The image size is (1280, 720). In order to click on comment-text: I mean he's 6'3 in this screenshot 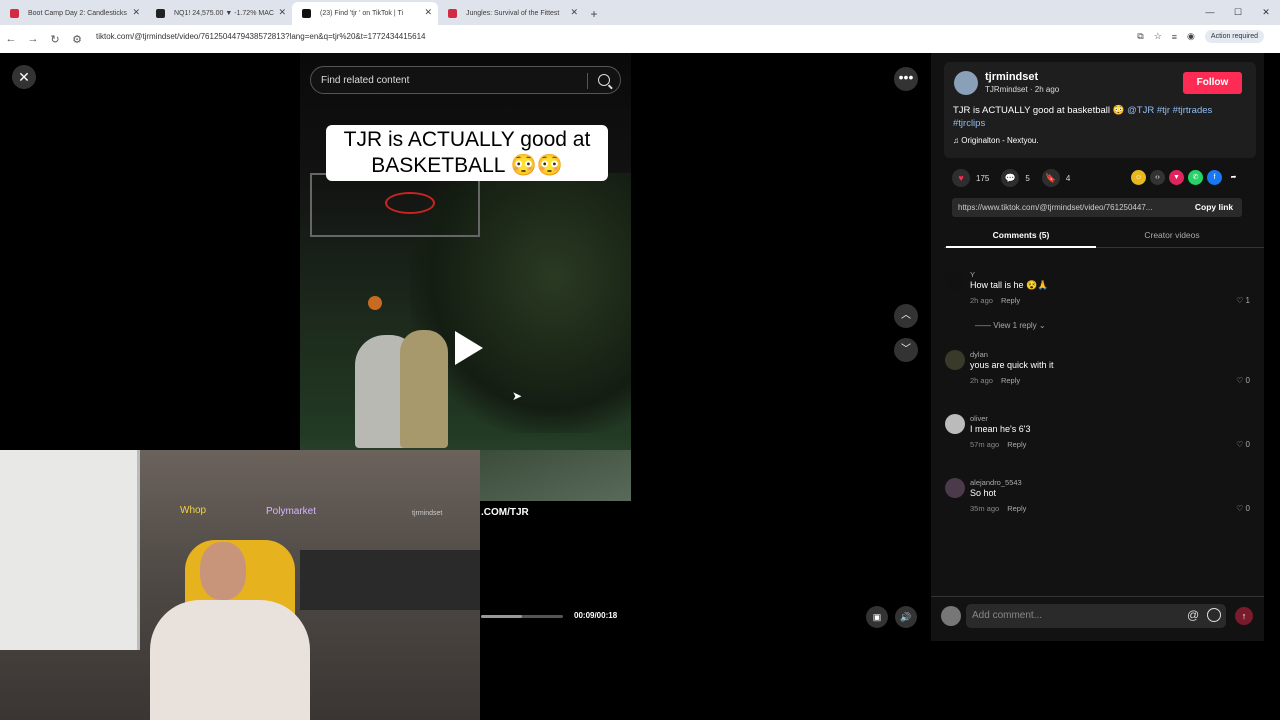, I will do `click(1000, 429)`.